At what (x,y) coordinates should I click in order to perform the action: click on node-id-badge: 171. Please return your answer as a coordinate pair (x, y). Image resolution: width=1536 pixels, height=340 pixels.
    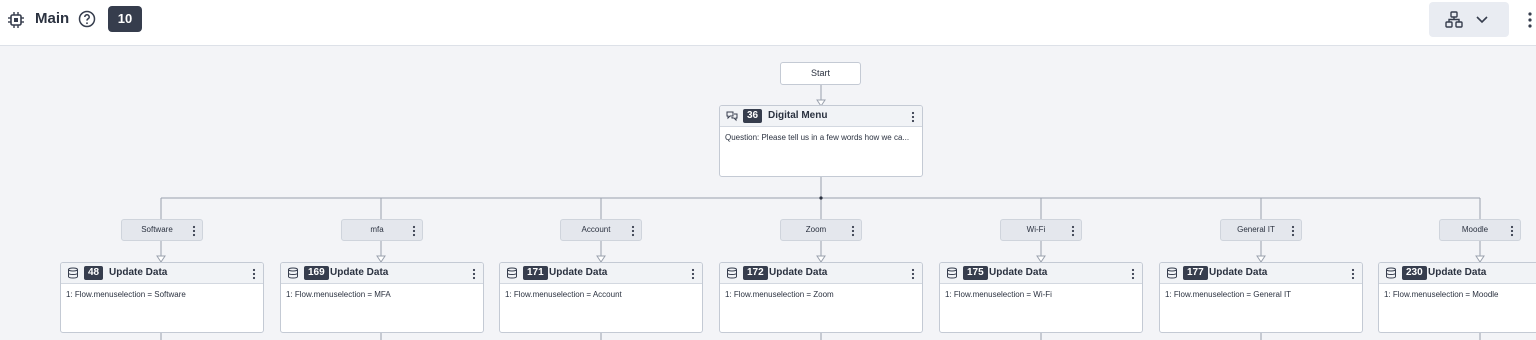
    Looking at the image, I should click on (535, 273).